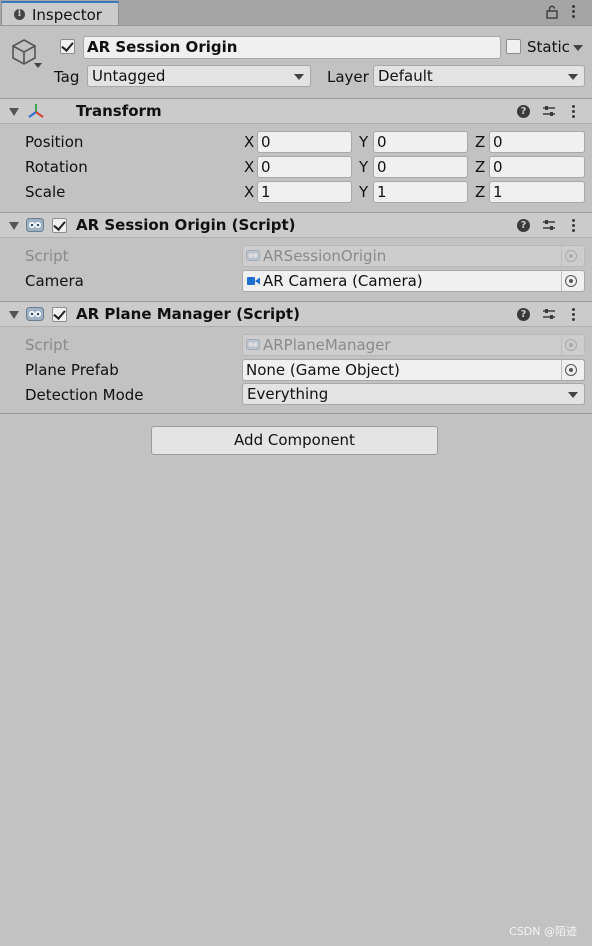 This screenshot has height=946, width=592. What do you see at coordinates (67, 15) in the screenshot?
I see `tab-label: Inspector` at bounding box center [67, 15].